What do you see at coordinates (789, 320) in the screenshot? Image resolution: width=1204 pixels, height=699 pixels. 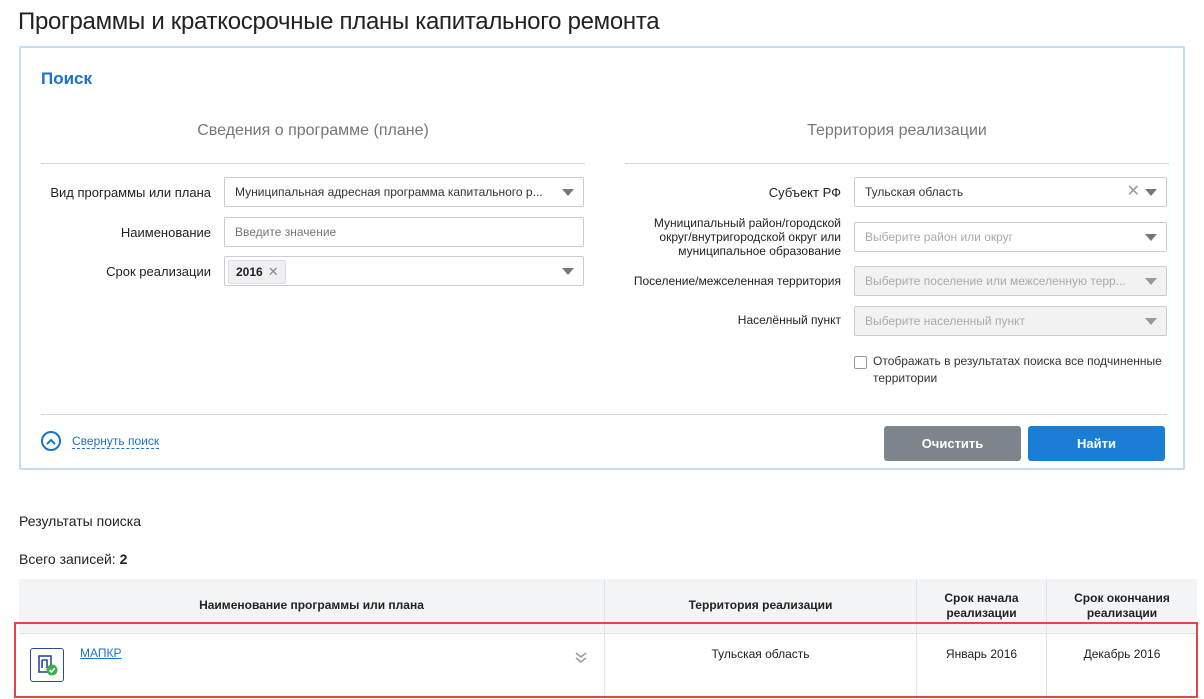 I see `locality-label: Населённый пункт` at bounding box center [789, 320].